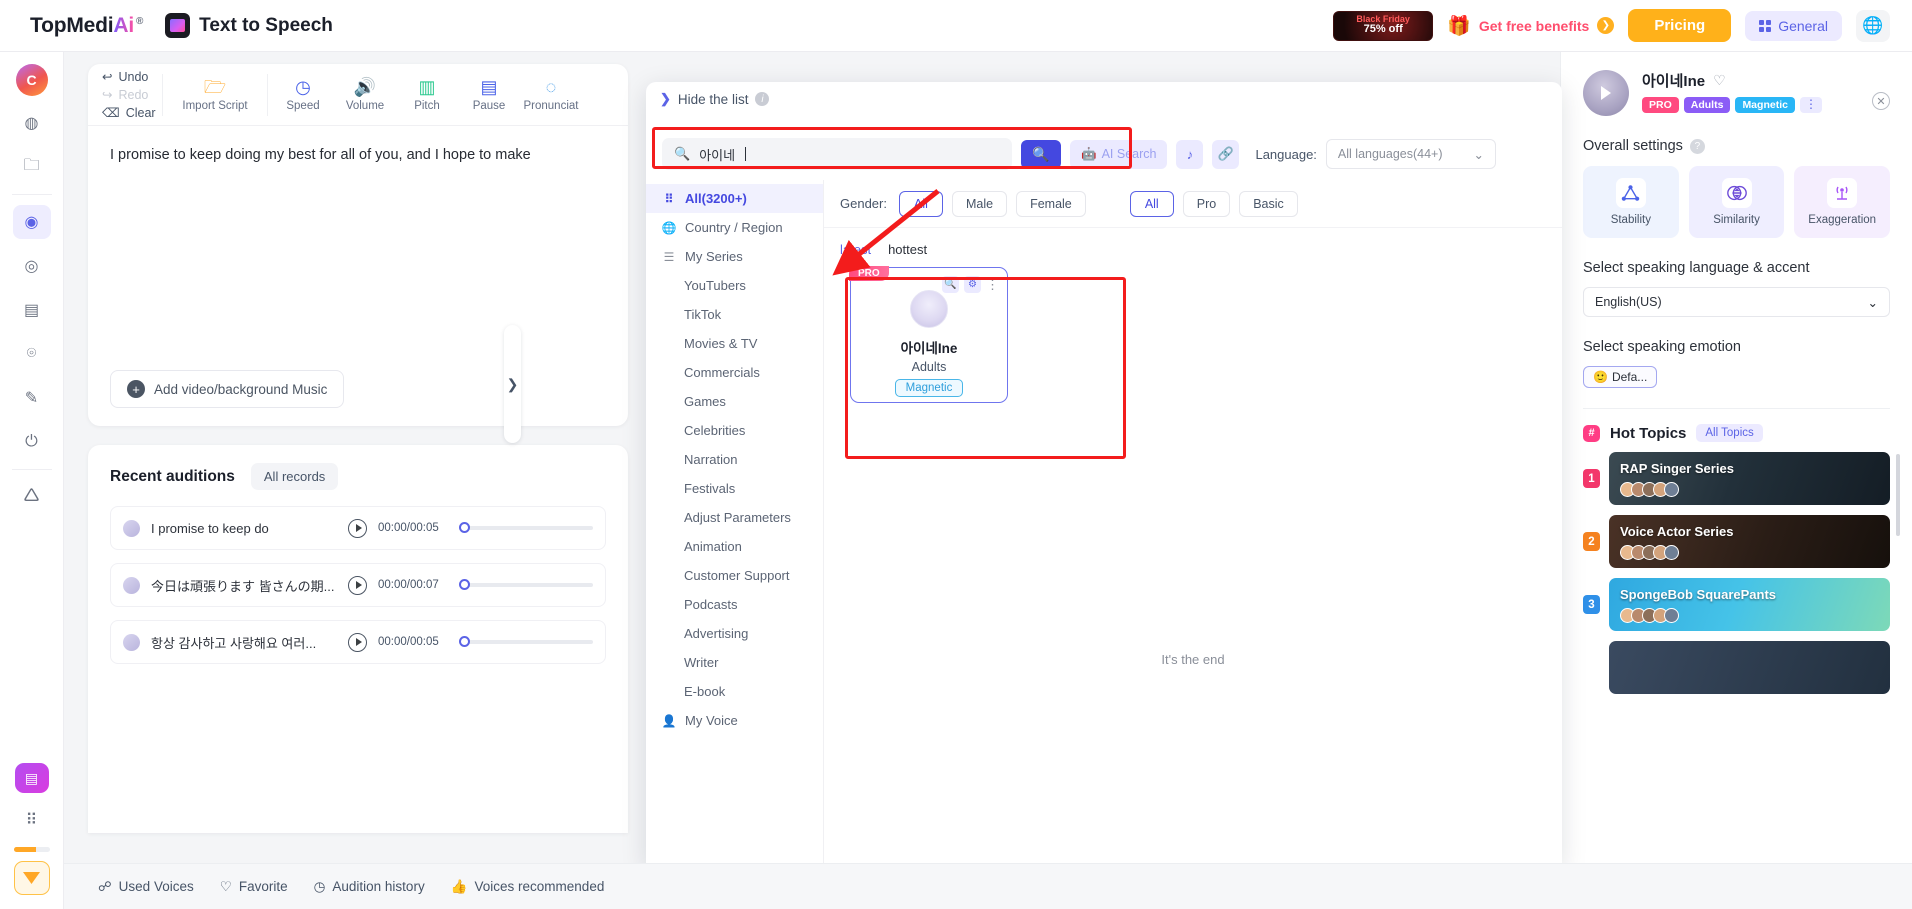 The width and height of the screenshot is (1912, 909). I want to click on upgrade-icon, so click(31, 878).